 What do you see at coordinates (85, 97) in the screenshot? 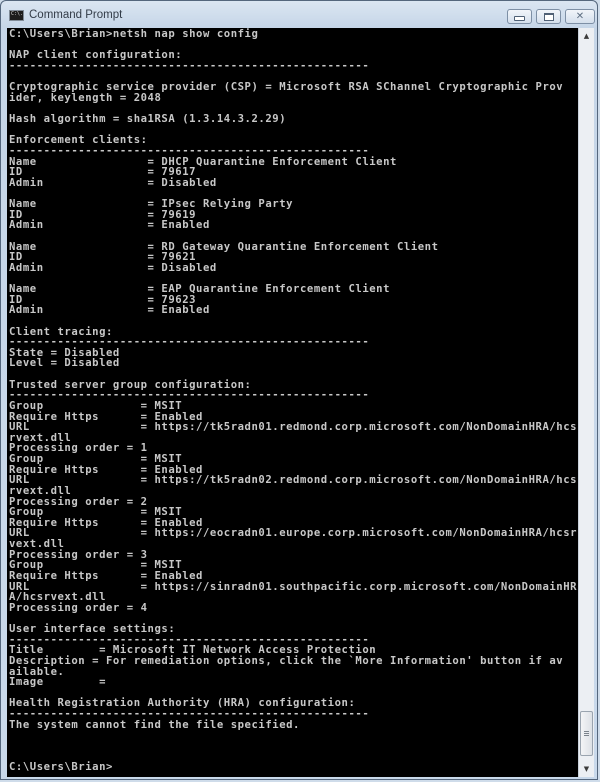
I see `console-line: ider, keylength = 2048` at bounding box center [85, 97].